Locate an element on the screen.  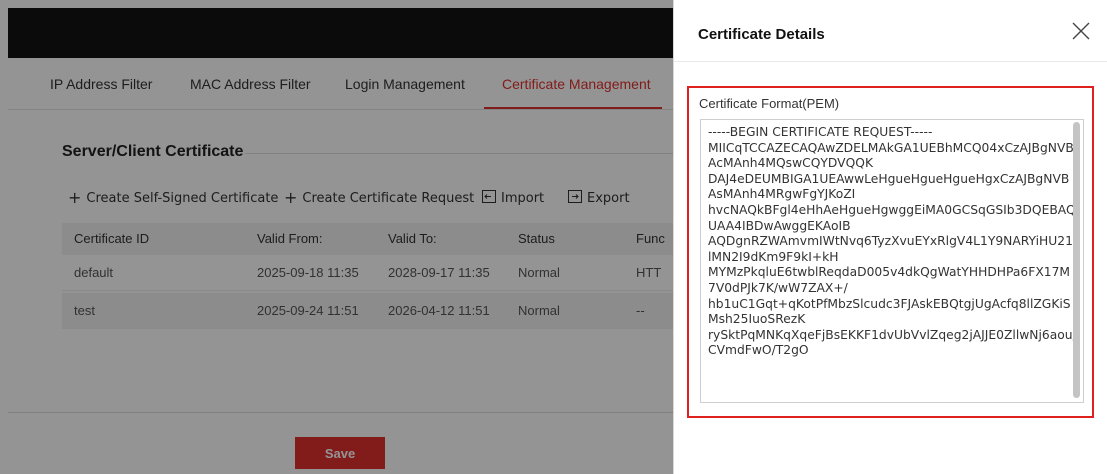
textarea-scrollbar is located at coordinates (1076, 260).